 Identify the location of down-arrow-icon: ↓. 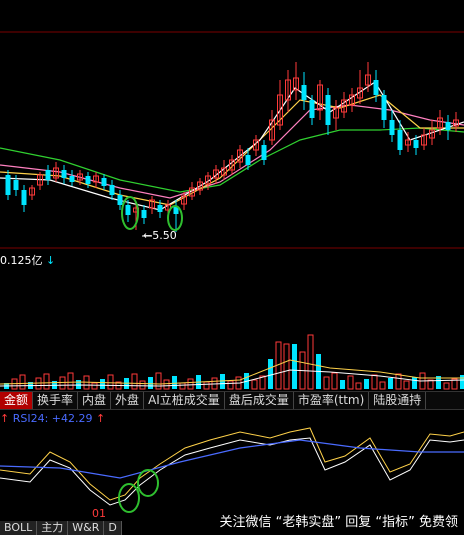
(51, 260).